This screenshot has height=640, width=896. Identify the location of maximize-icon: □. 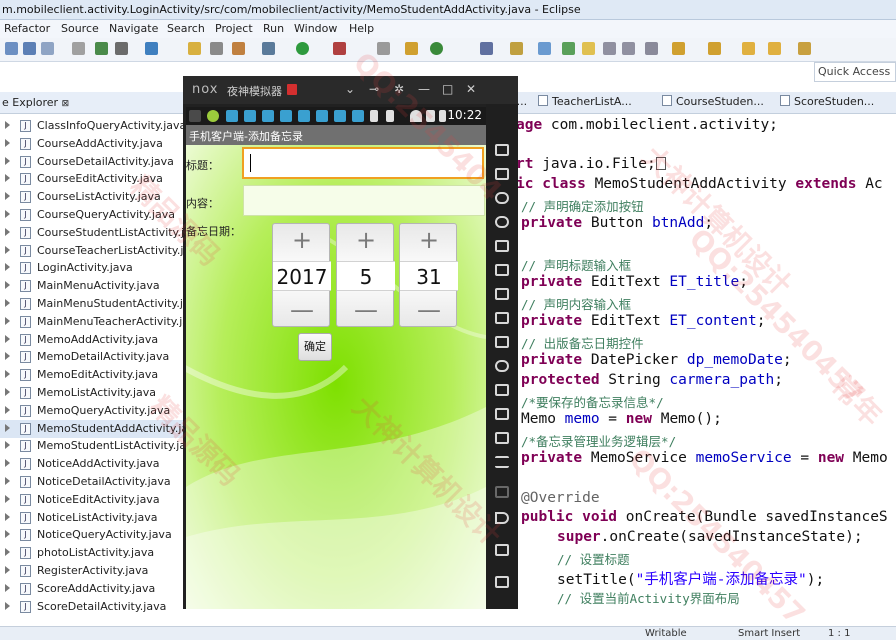
(447, 89).